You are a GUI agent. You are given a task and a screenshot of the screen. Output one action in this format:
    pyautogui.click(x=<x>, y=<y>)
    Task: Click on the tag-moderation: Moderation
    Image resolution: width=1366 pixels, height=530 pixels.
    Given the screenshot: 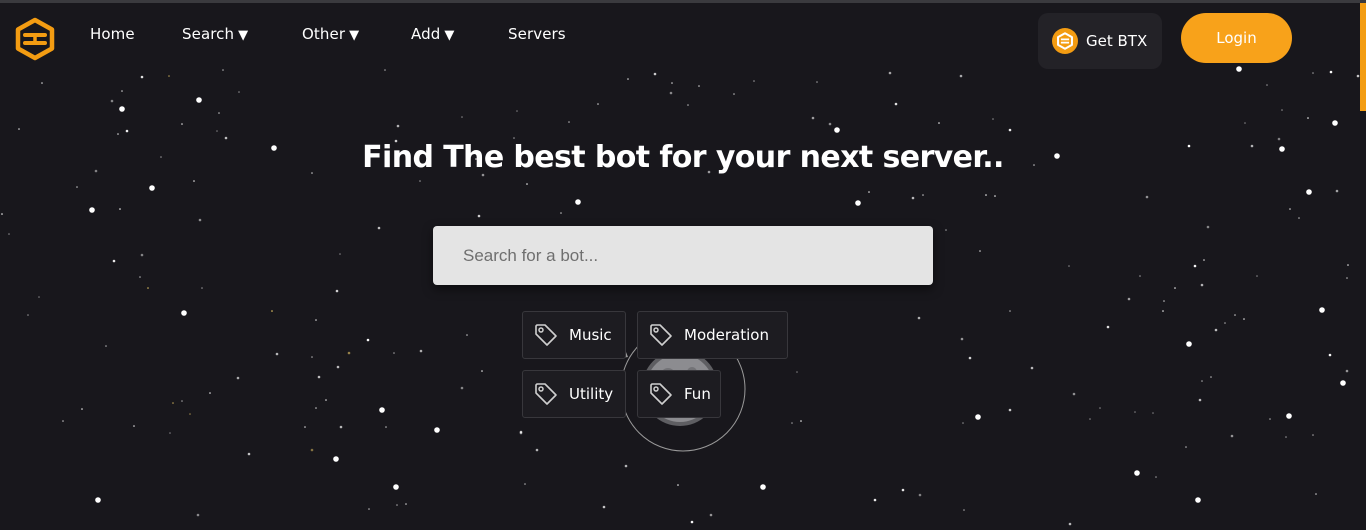 What is the action you would take?
    pyautogui.click(x=712, y=335)
    